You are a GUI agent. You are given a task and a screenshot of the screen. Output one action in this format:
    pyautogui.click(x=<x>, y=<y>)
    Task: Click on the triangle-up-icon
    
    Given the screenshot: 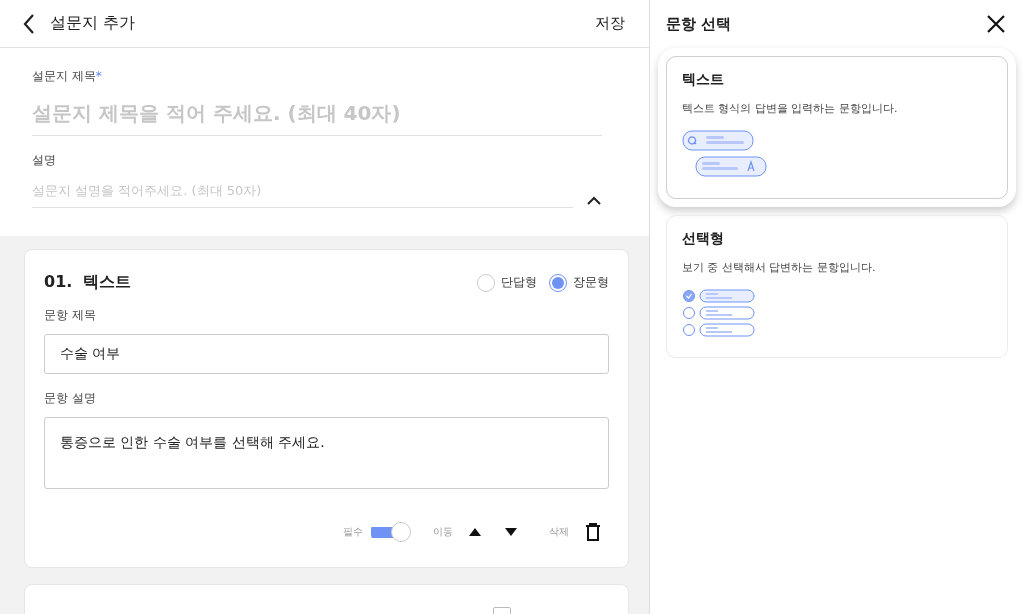 What is the action you would take?
    pyautogui.click(x=475, y=532)
    